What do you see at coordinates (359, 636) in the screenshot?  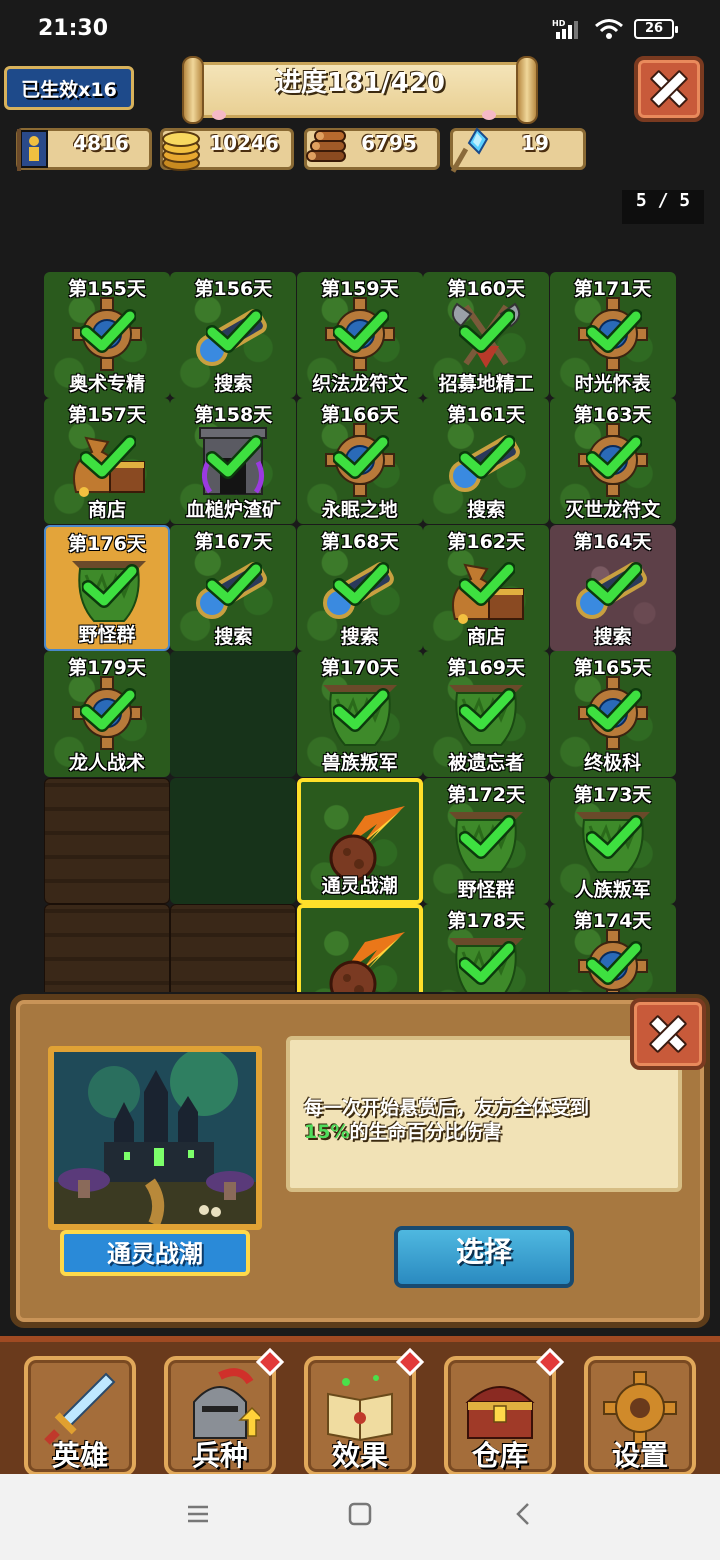 I see `tile-event-name: 搜索` at bounding box center [359, 636].